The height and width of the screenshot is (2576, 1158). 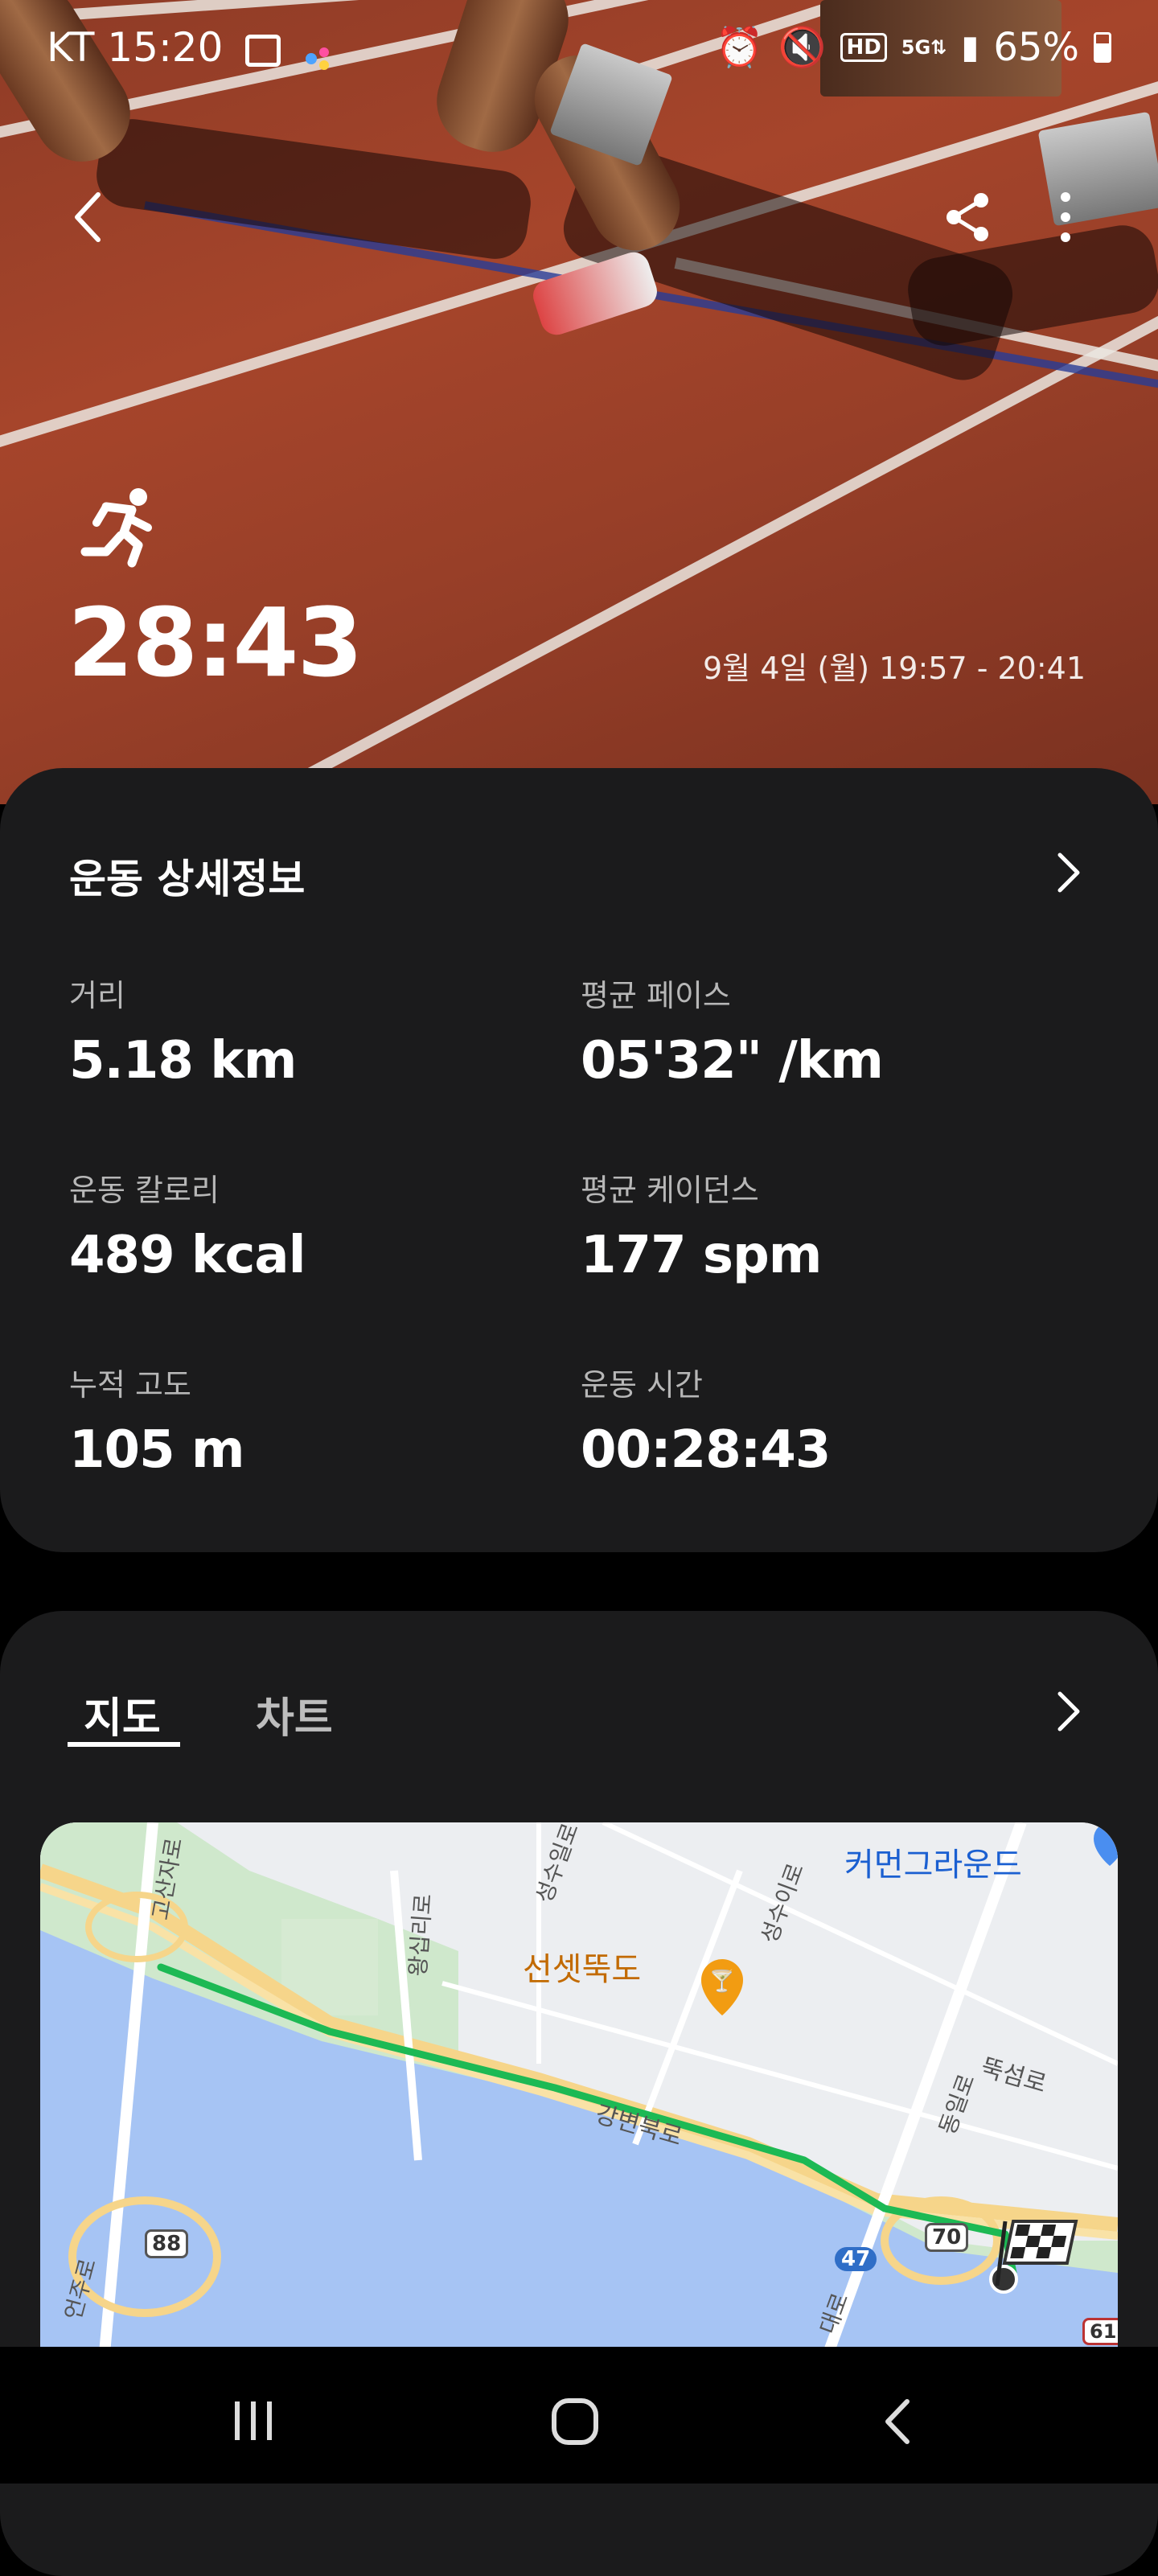 I want to click on more-options-button, so click(x=1065, y=217).